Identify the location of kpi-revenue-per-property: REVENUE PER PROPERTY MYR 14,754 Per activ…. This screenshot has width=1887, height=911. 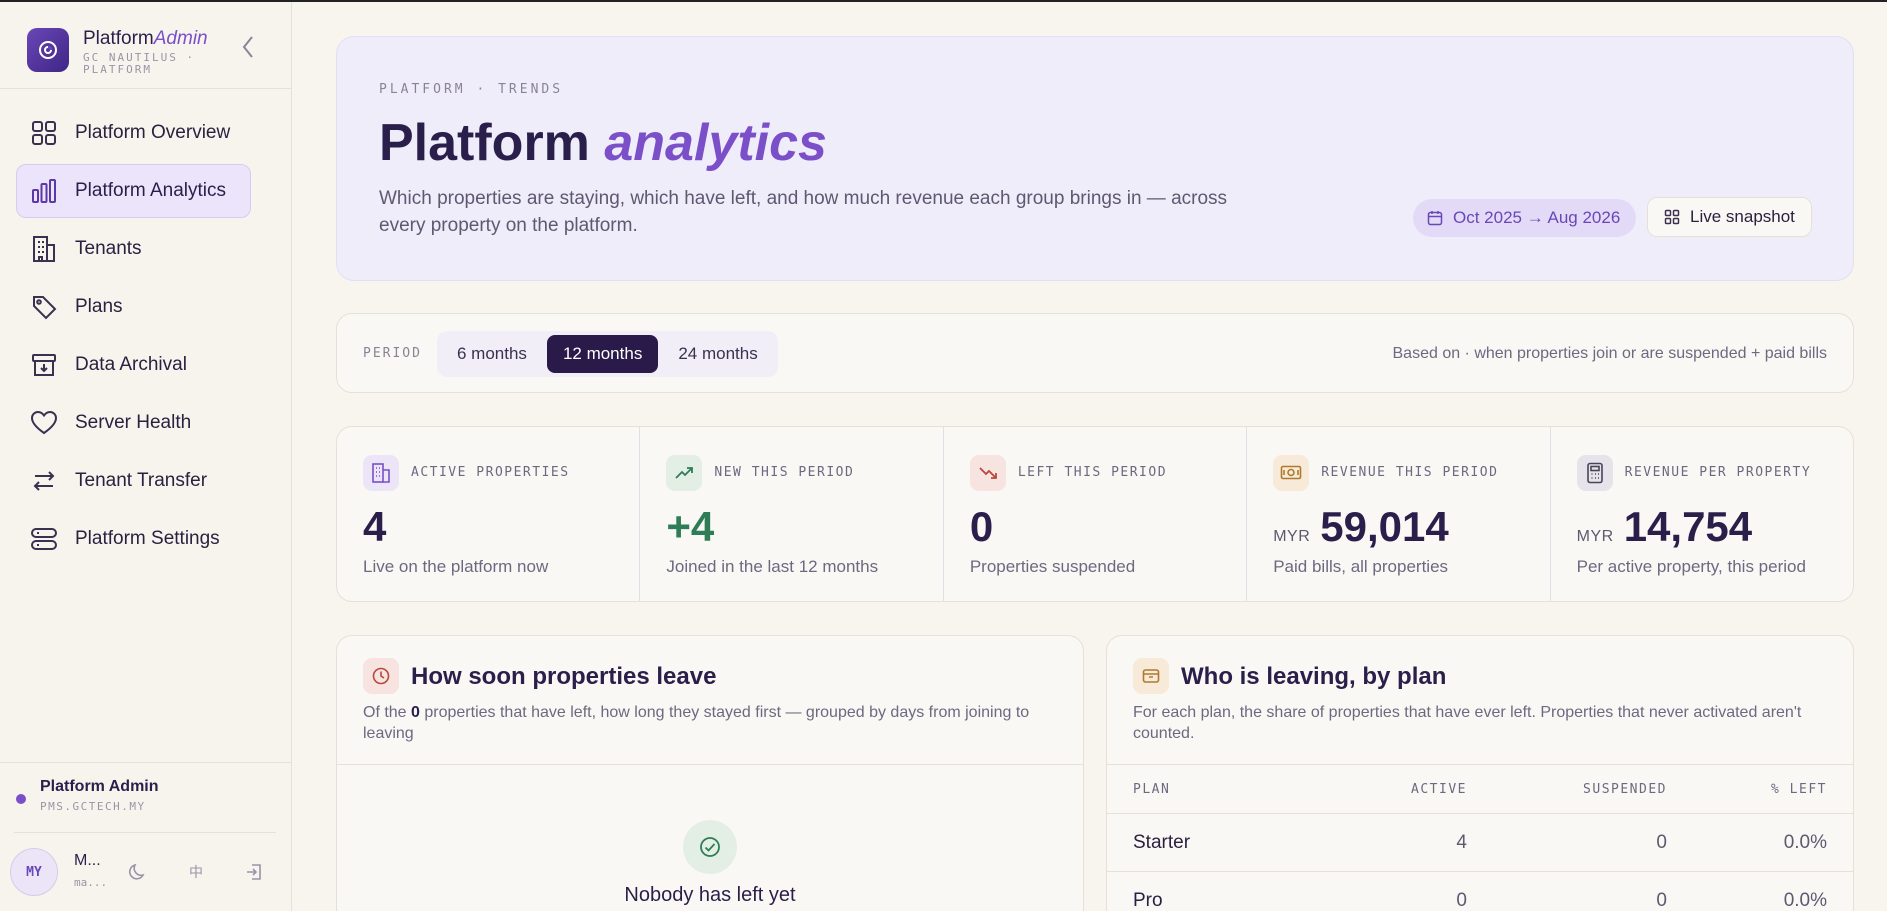
(1702, 514).